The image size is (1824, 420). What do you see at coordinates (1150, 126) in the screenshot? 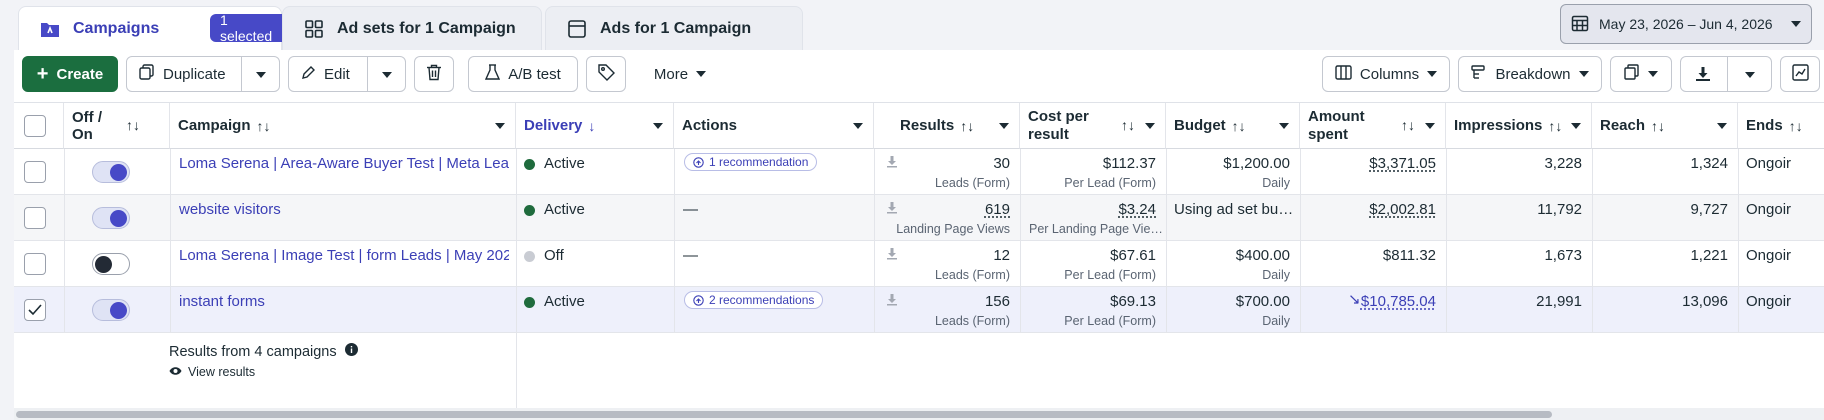
I see `header-cost-menu-icon` at bounding box center [1150, 126].